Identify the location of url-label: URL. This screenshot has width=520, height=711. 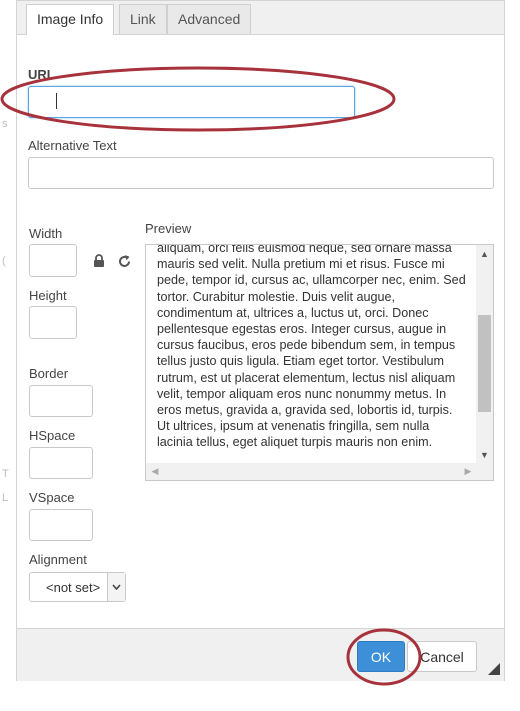
(41, 74).